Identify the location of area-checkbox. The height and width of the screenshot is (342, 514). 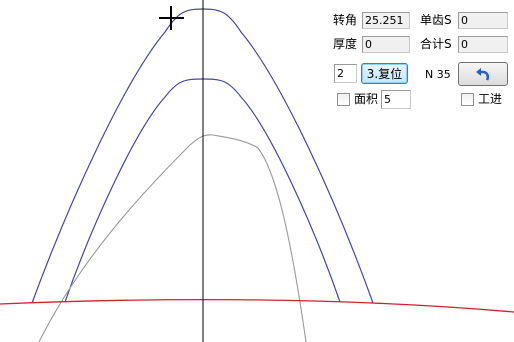
(343, 99).